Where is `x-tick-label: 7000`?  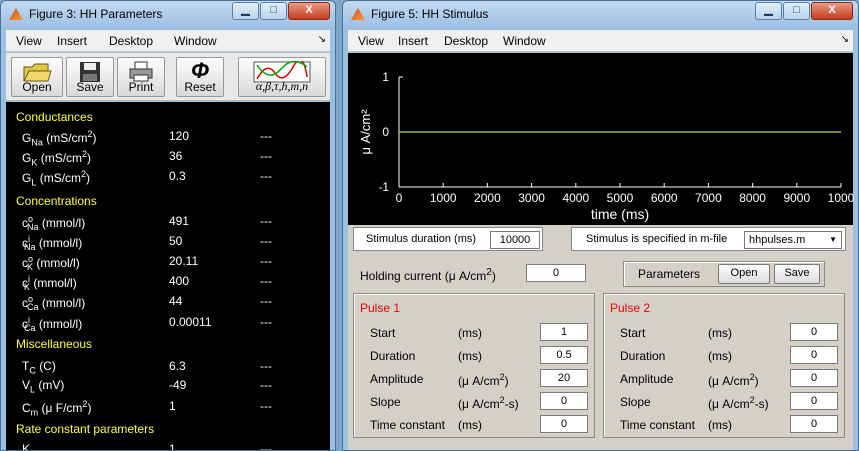
x-tick-label: 7000 is located at coordinates (708, 198).